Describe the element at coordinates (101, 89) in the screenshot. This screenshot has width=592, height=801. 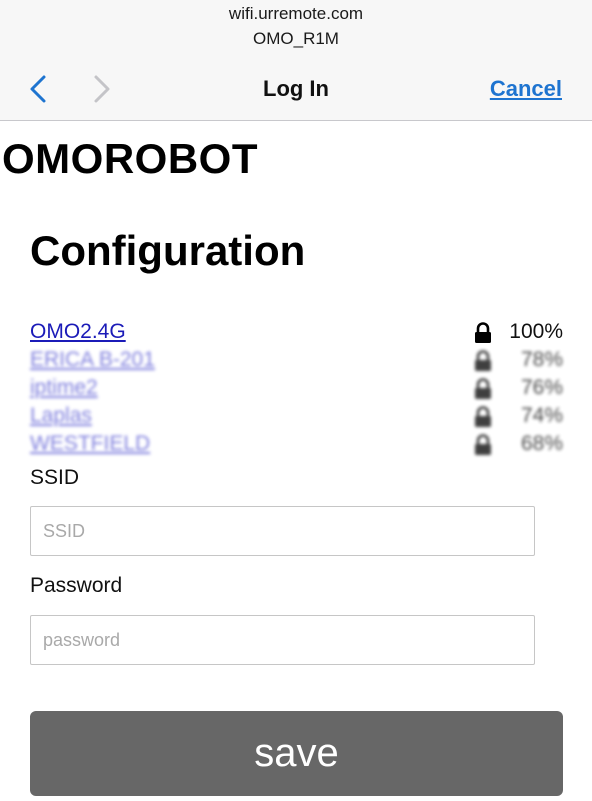
I see `chevron-right-icon` at that location.